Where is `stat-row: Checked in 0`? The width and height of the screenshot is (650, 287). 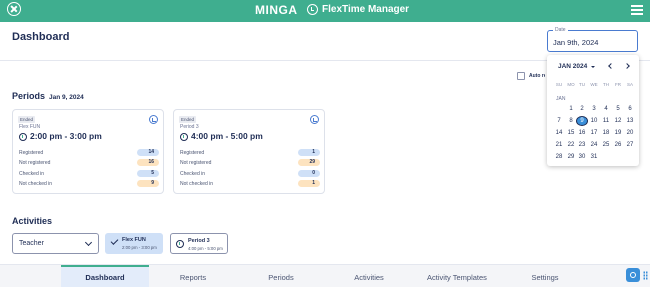
stat-row: Checked in 0 is located at coordinates (250, 174).